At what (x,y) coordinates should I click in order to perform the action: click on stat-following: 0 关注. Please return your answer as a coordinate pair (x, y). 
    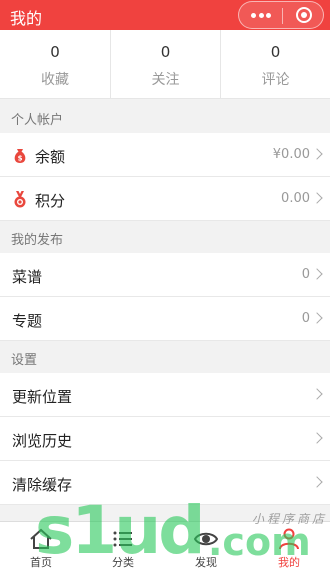
    Looking at the image, I should click on (165, 64).